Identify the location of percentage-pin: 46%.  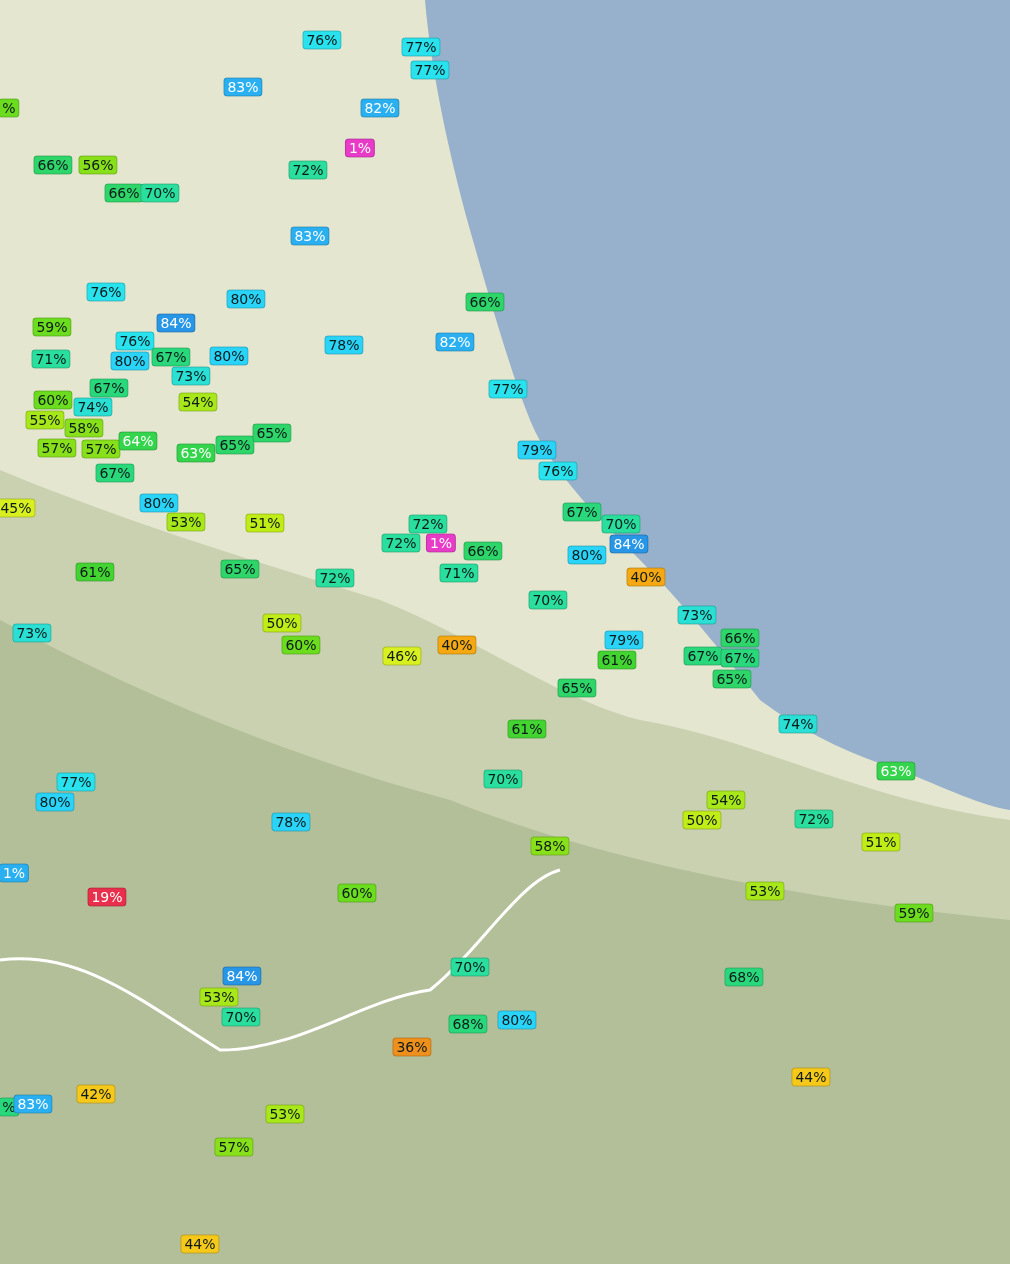
(402, 656).